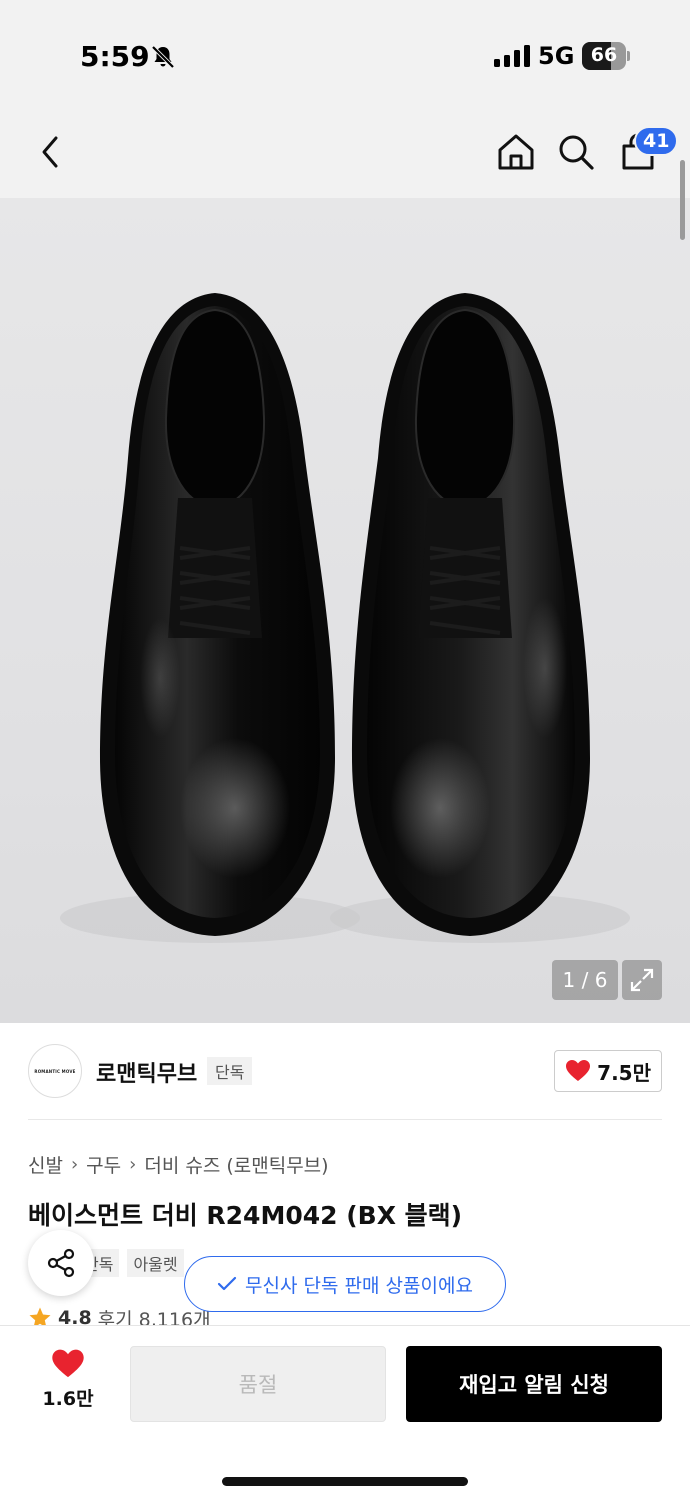 This screenshot has height=1500, width=690. I want to click on cart-badge: 41, so click(656, 141).